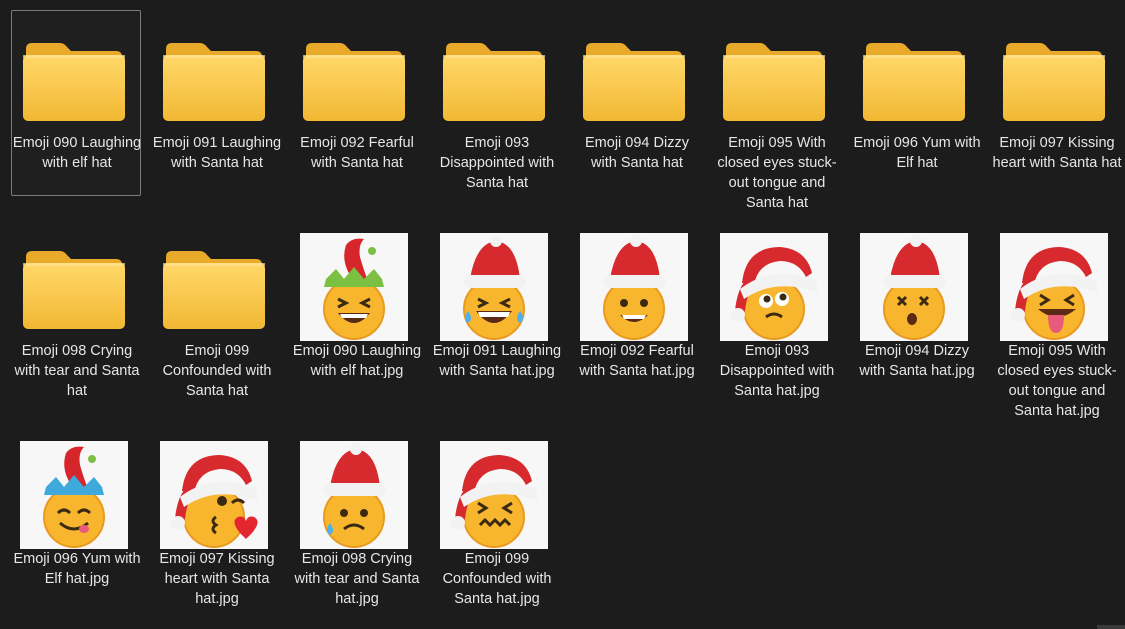 The height and width of the screenshot is (629, 1125). I want to click on folder-item: Emoji 099 Confounded with Santa hat, so click(216, 311).